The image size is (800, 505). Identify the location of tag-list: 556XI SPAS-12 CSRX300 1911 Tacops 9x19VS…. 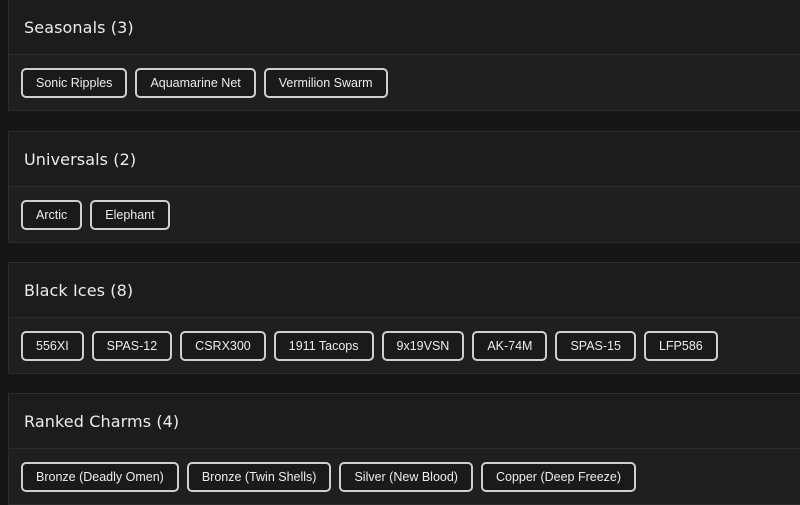
(404, 345).